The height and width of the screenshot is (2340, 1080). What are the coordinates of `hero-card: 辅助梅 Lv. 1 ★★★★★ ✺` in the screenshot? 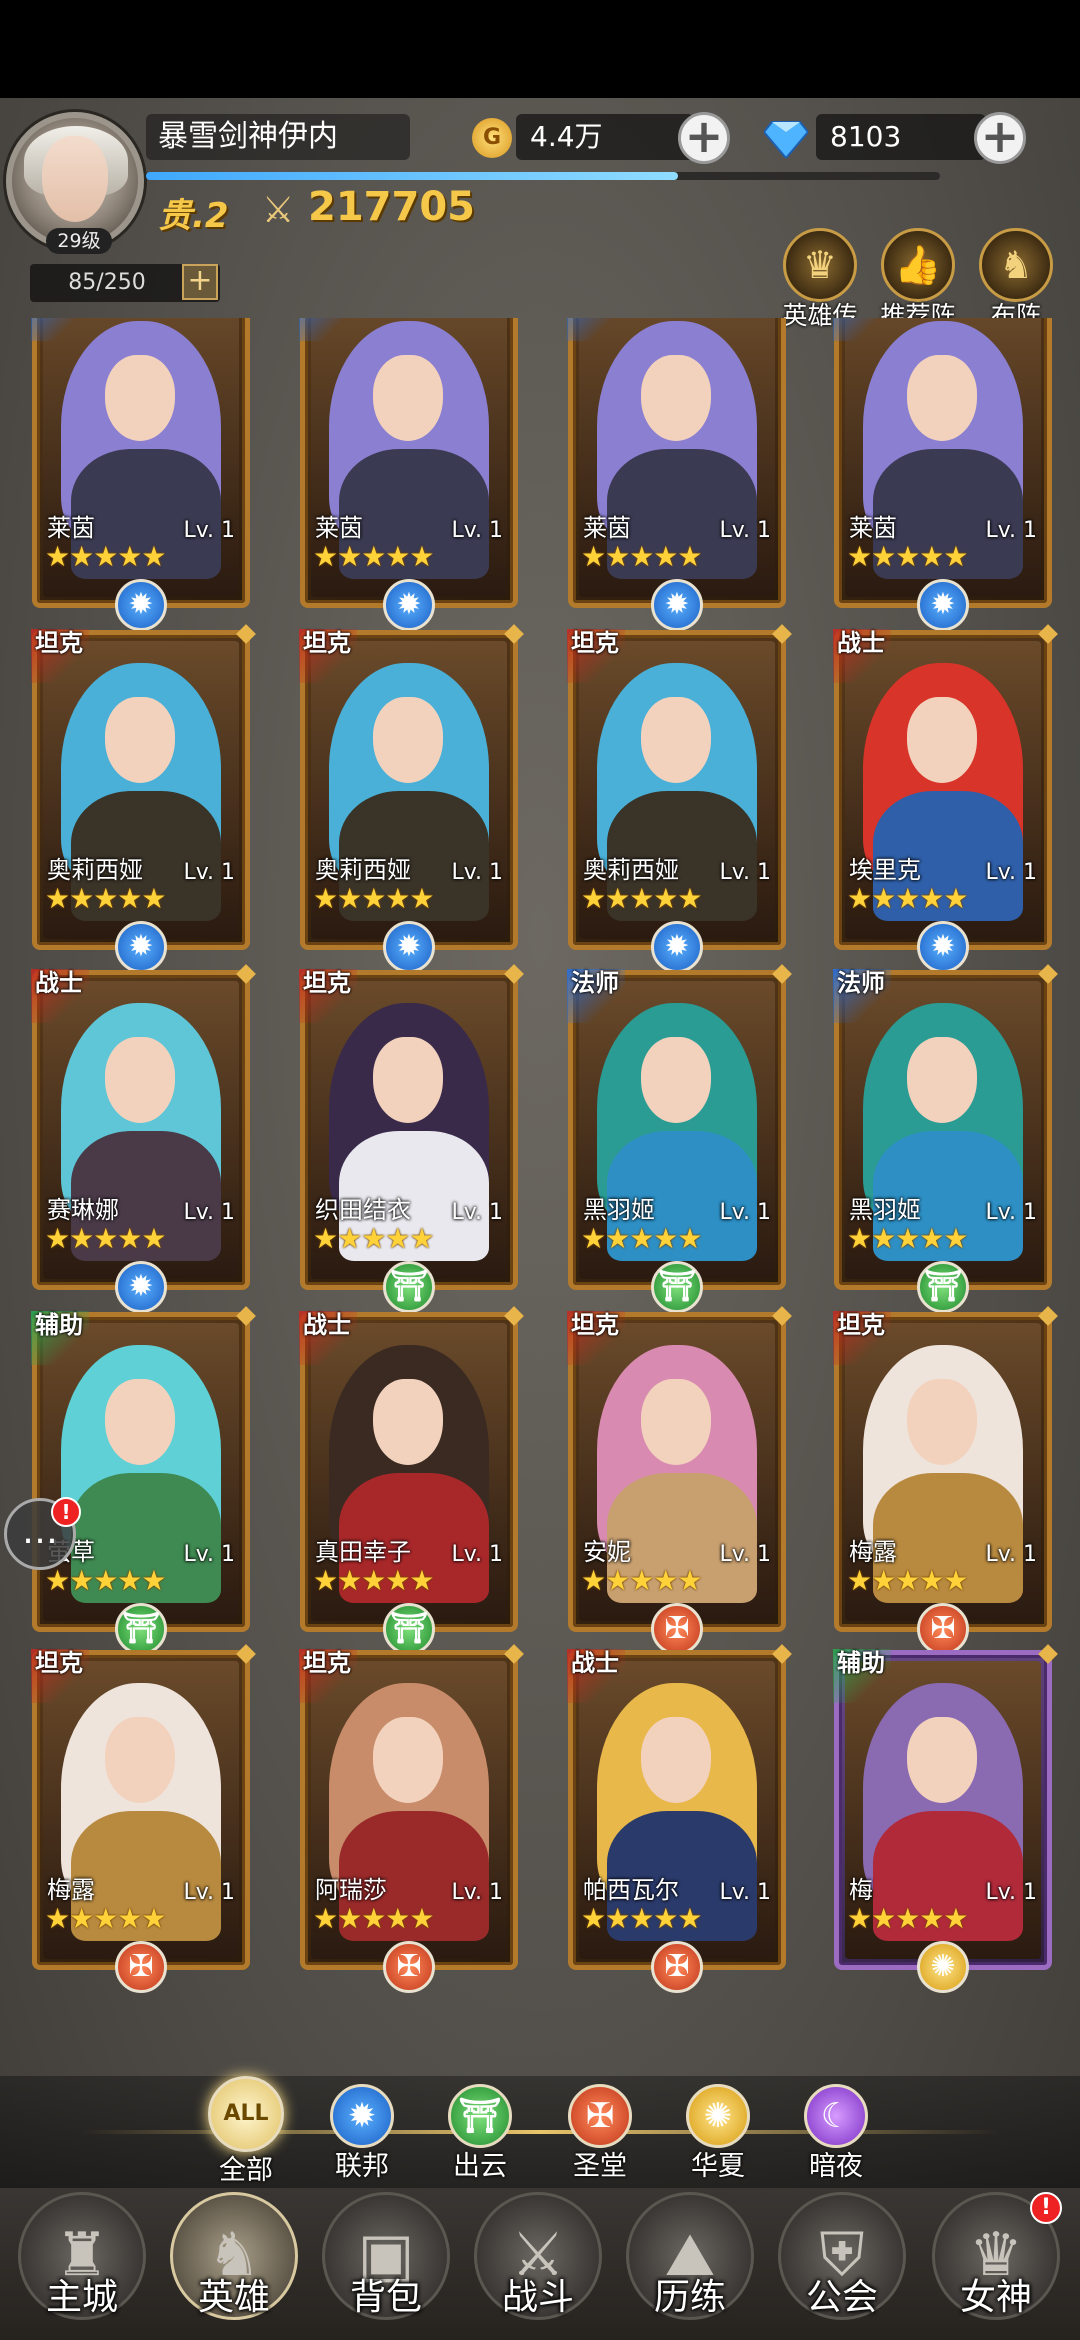 It's located at (945, 1818).